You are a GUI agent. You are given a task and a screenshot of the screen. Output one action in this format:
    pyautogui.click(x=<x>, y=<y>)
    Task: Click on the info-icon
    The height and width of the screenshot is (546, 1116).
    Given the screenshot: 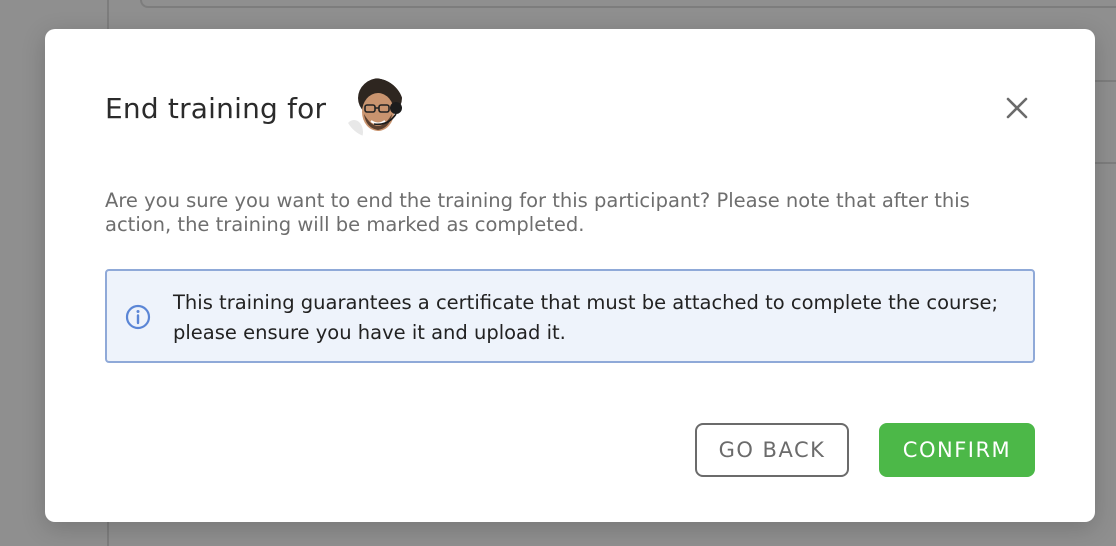 What is the action you would take?
    pyautogui.click(x=138, y=317)
    